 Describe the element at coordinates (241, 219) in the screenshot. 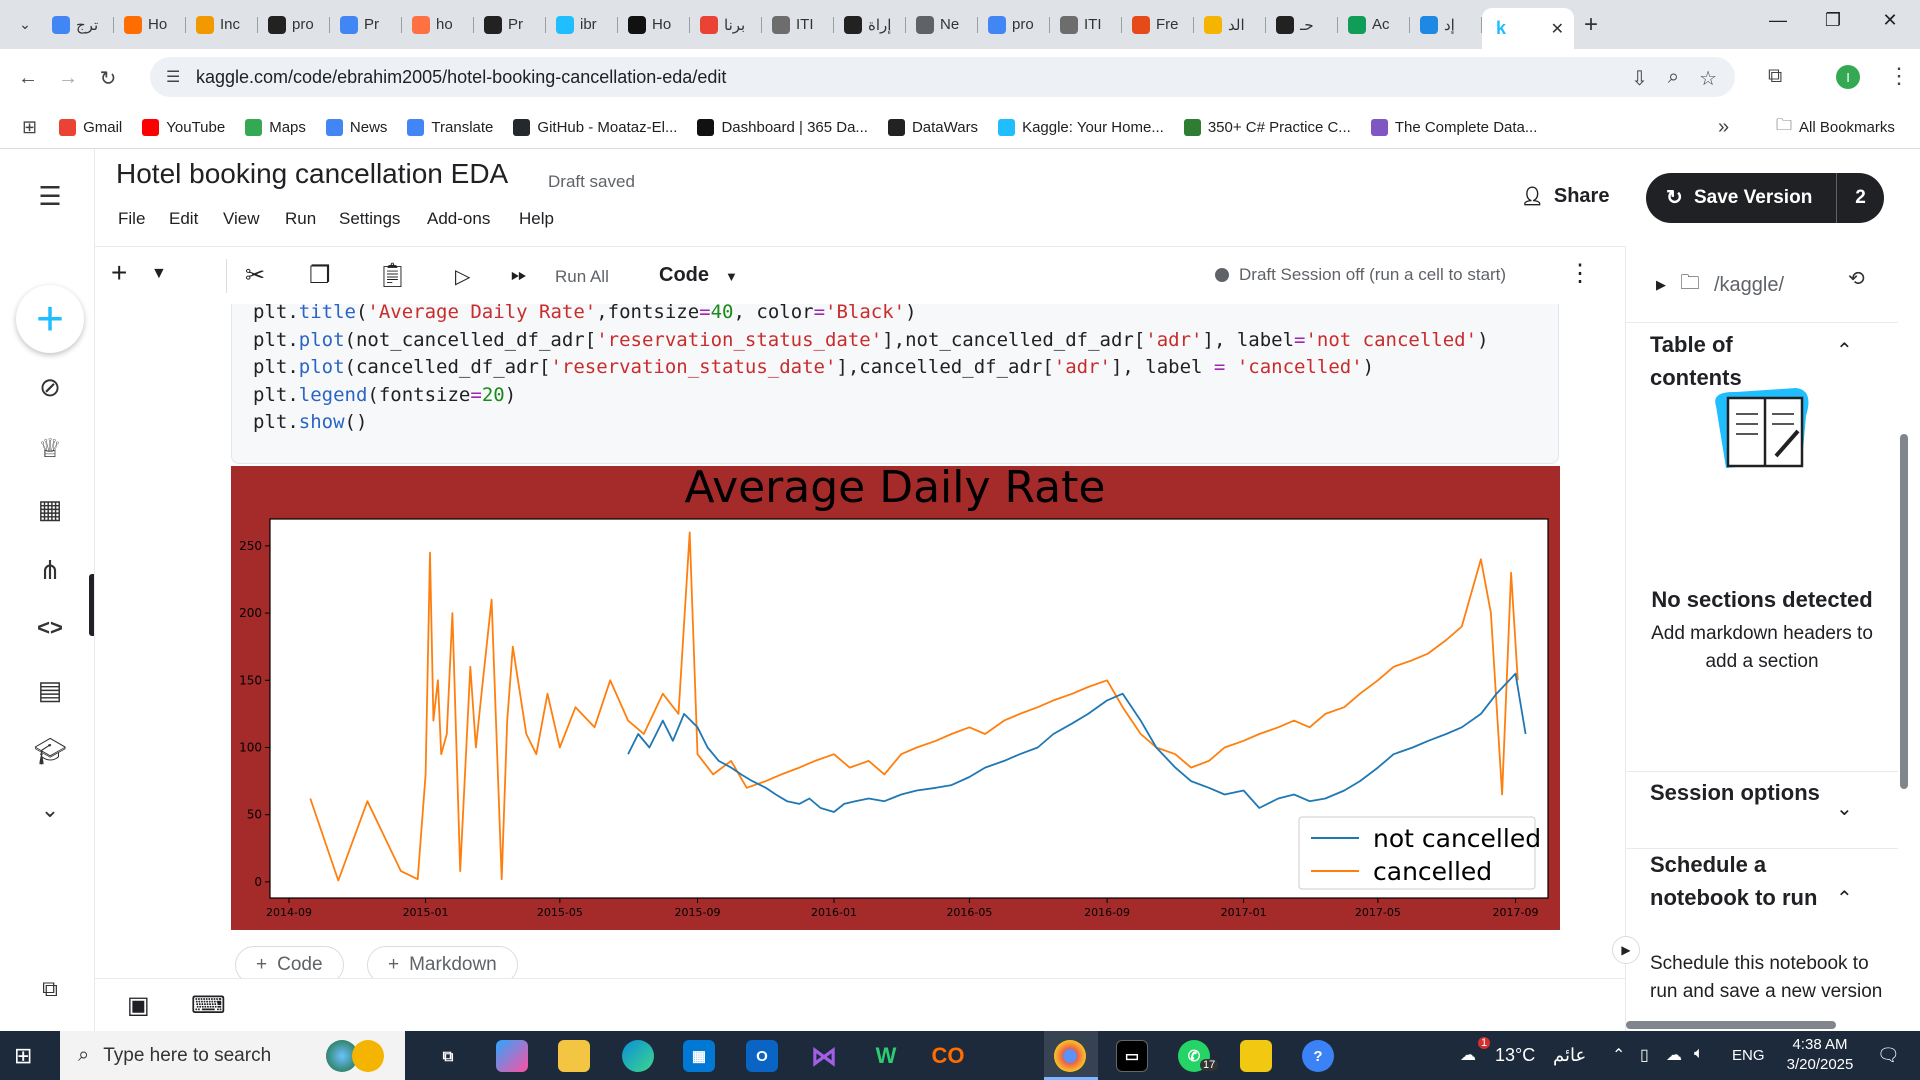

I see `menu-view: View` at that location.